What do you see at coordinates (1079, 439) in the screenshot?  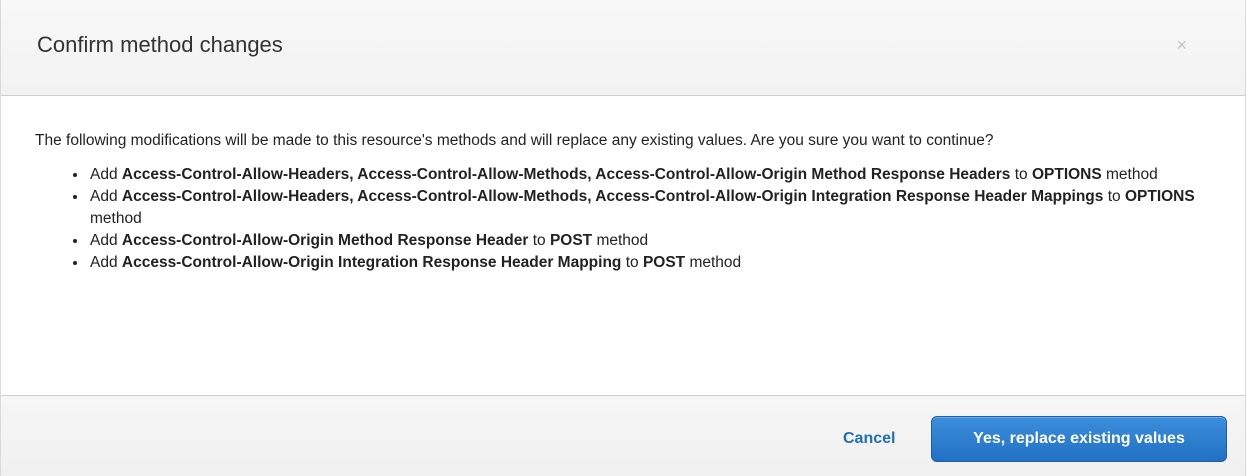 I see `confirm-replace-button: Yes, replace existing values` at bounding box center [1079, 439].